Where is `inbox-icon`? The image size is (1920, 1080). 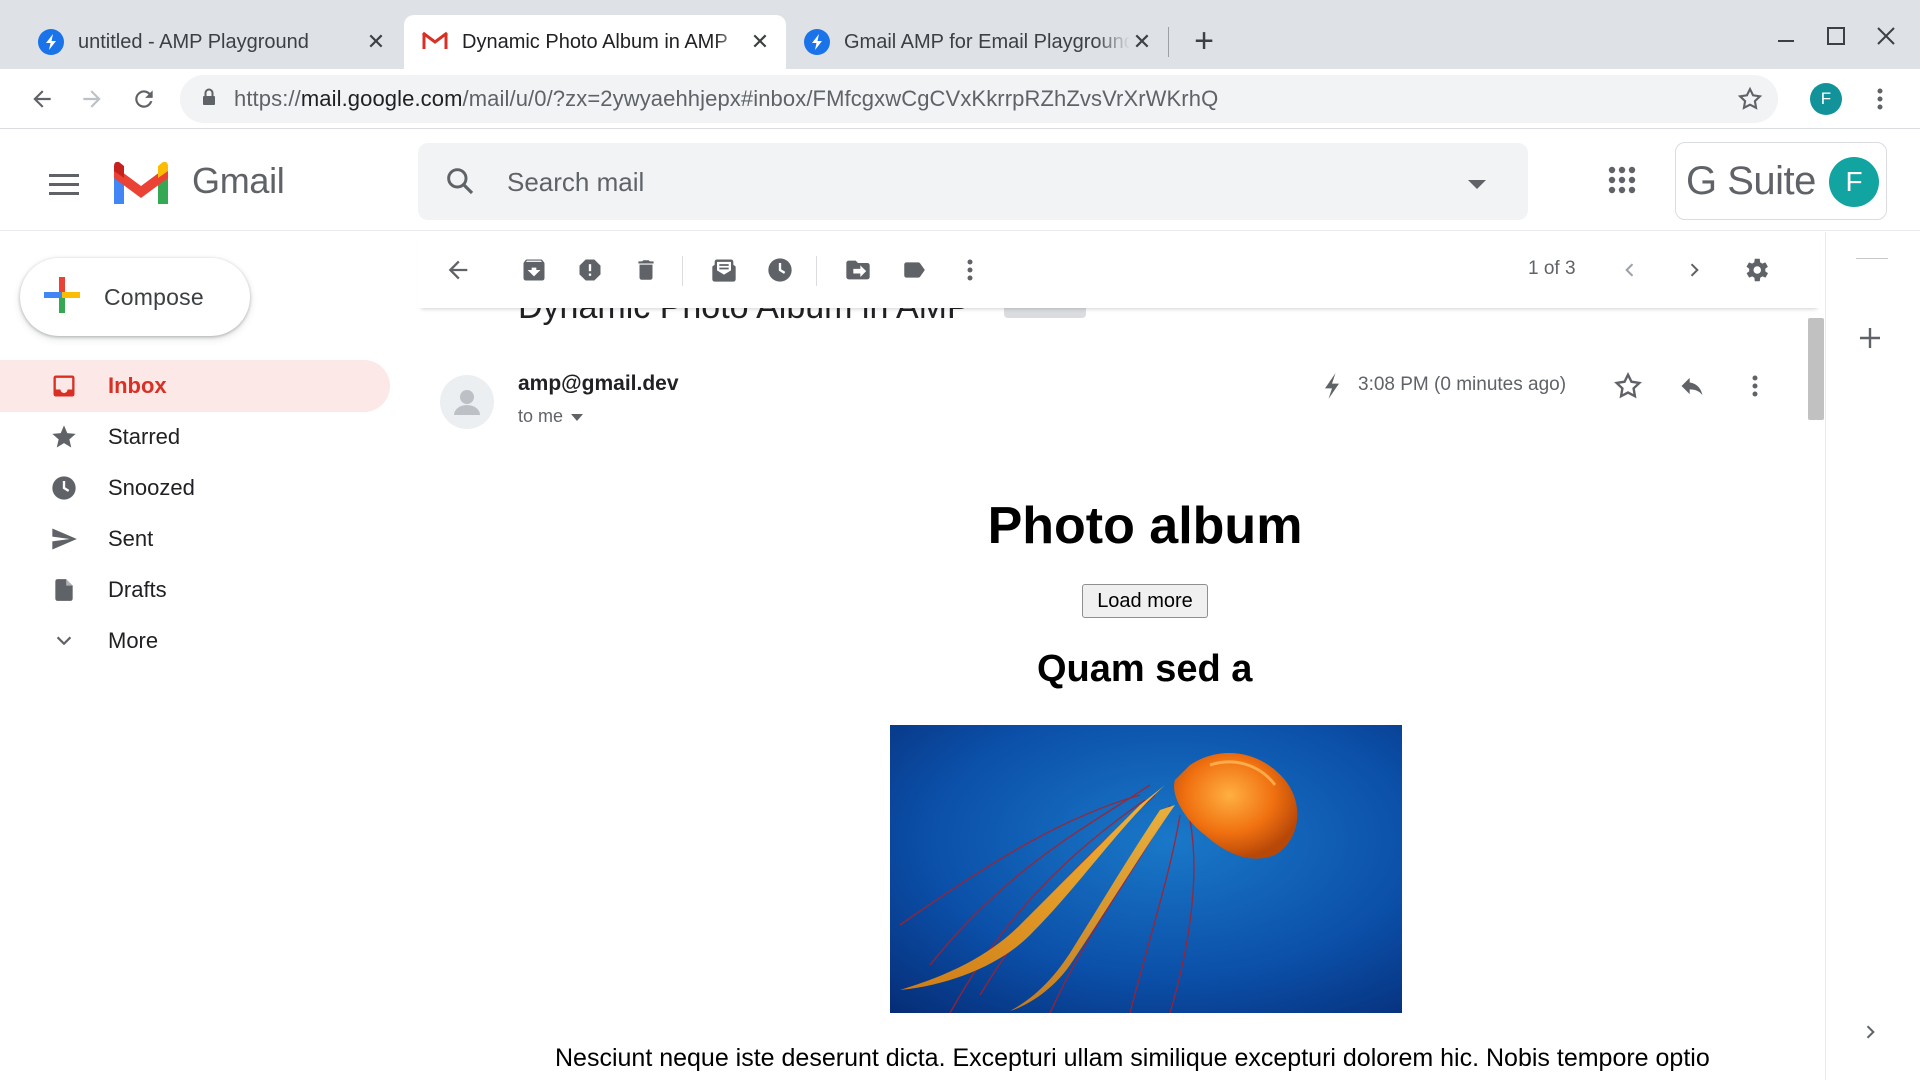
inbox-icon is located at coordinates (64, 386).